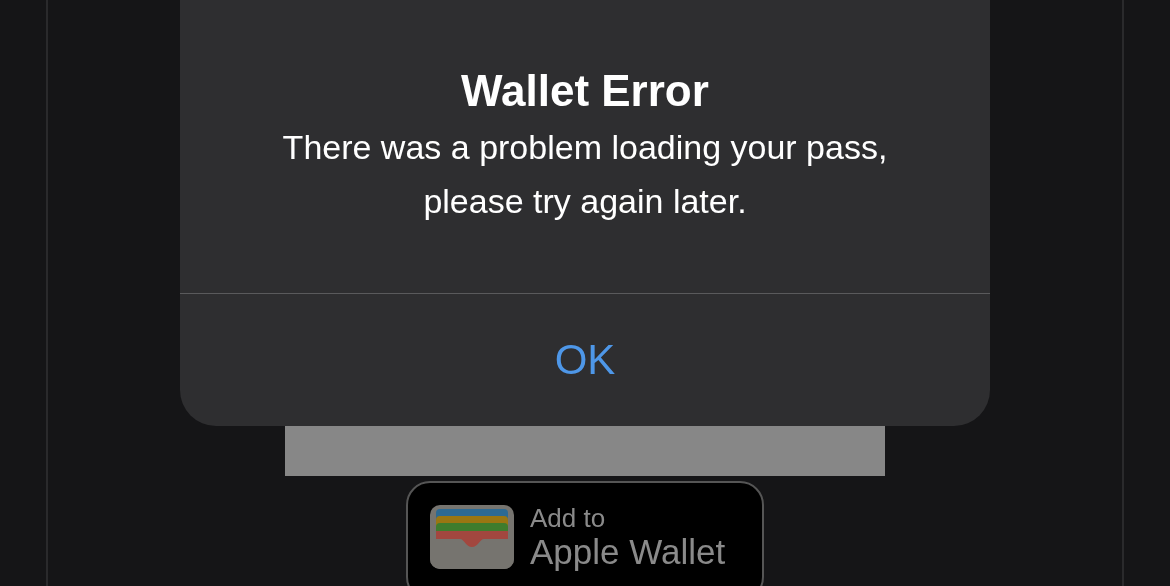  What do you see at coordinates (585, 174) in the screenshot?
I see `alert-message: There was a problem loading your pass, please try again later.` at bounding box center [585, 174].